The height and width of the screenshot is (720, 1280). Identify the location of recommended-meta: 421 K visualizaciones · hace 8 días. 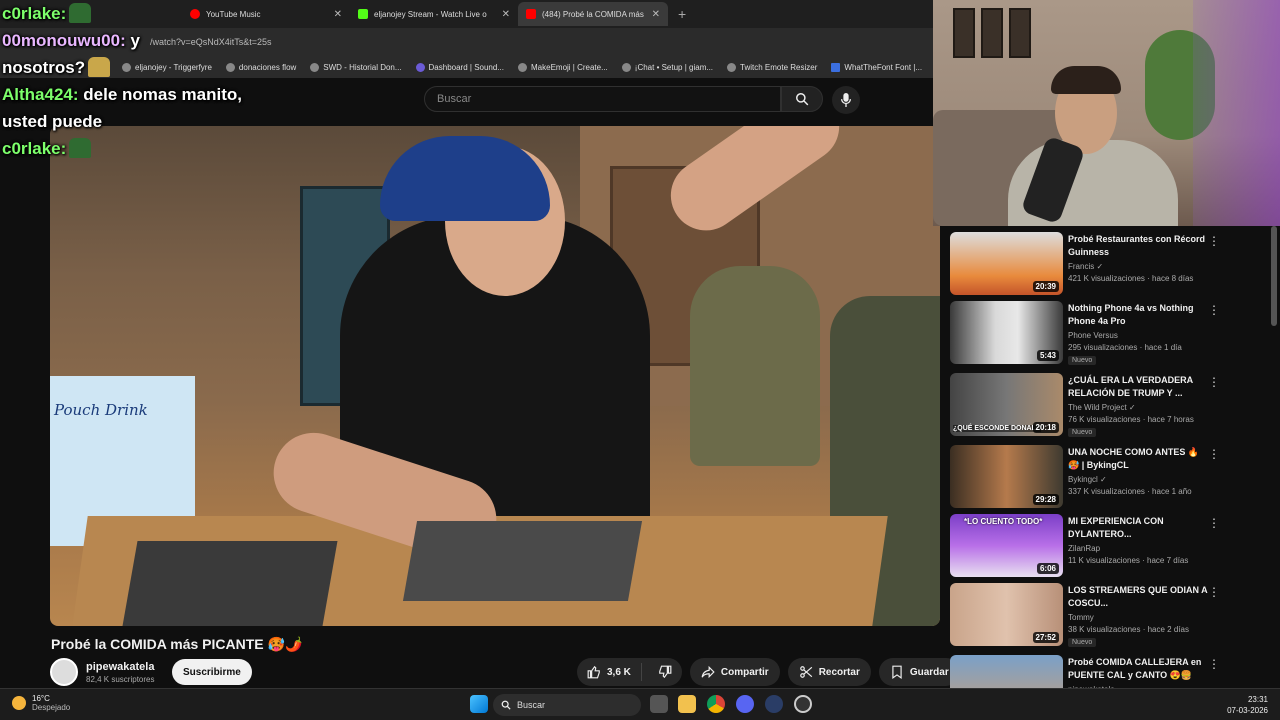
(1131, 278).